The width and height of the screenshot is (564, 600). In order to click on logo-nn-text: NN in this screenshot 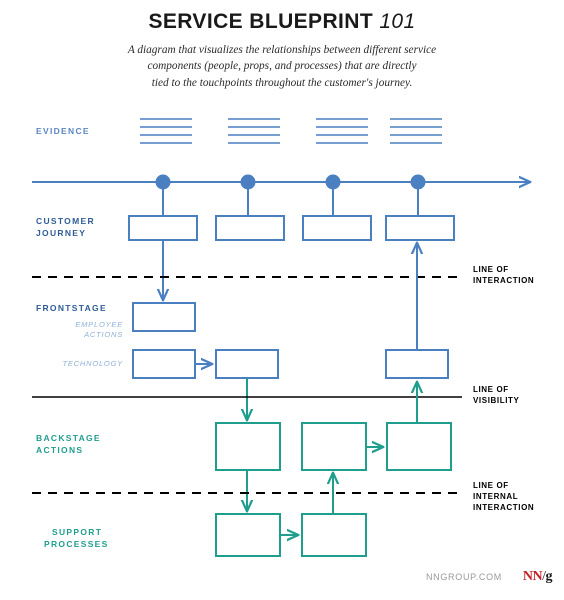, I will do `click(532, 576)`.